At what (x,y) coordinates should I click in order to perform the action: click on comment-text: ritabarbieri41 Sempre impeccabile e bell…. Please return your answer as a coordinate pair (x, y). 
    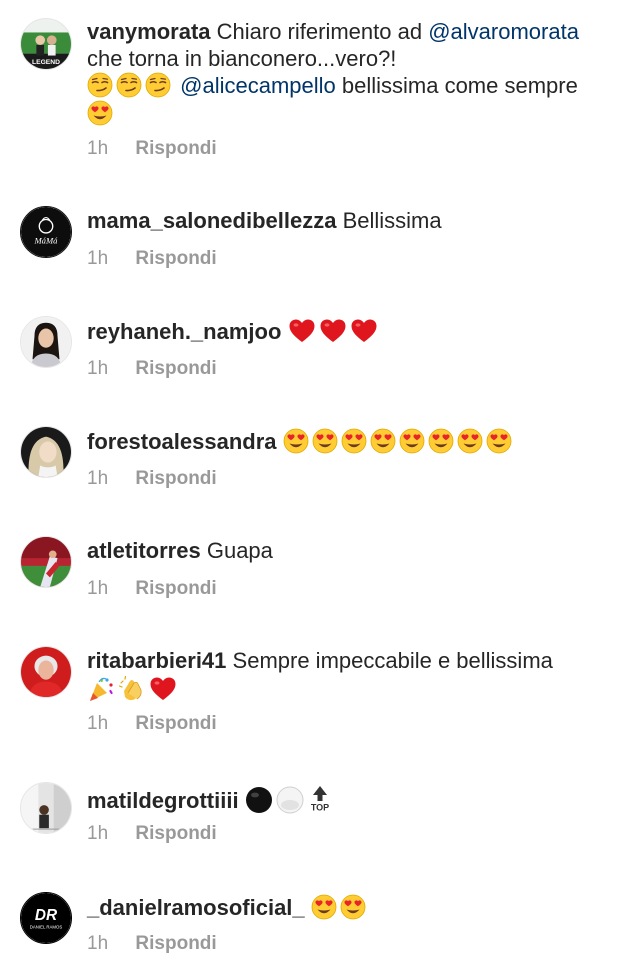
    Looking at the image, I should click on (344, 675).